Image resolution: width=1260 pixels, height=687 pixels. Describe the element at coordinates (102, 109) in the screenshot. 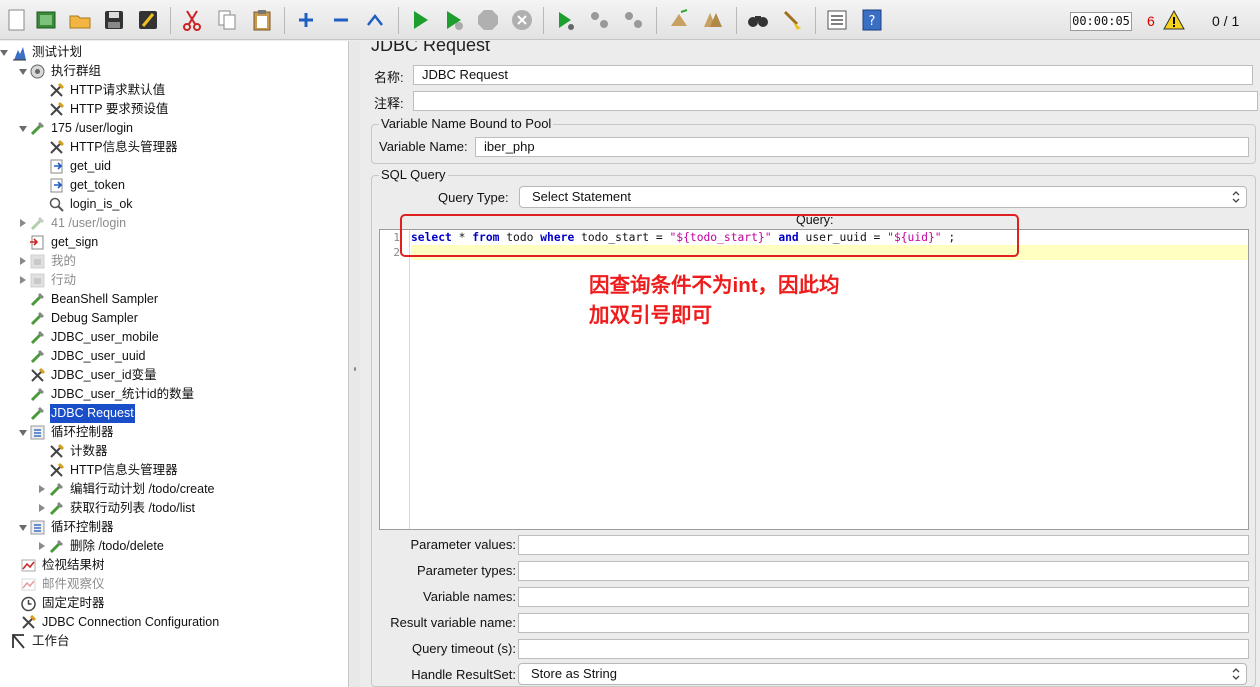

I see `tree-node: HTTP 要求预设值` at that location.